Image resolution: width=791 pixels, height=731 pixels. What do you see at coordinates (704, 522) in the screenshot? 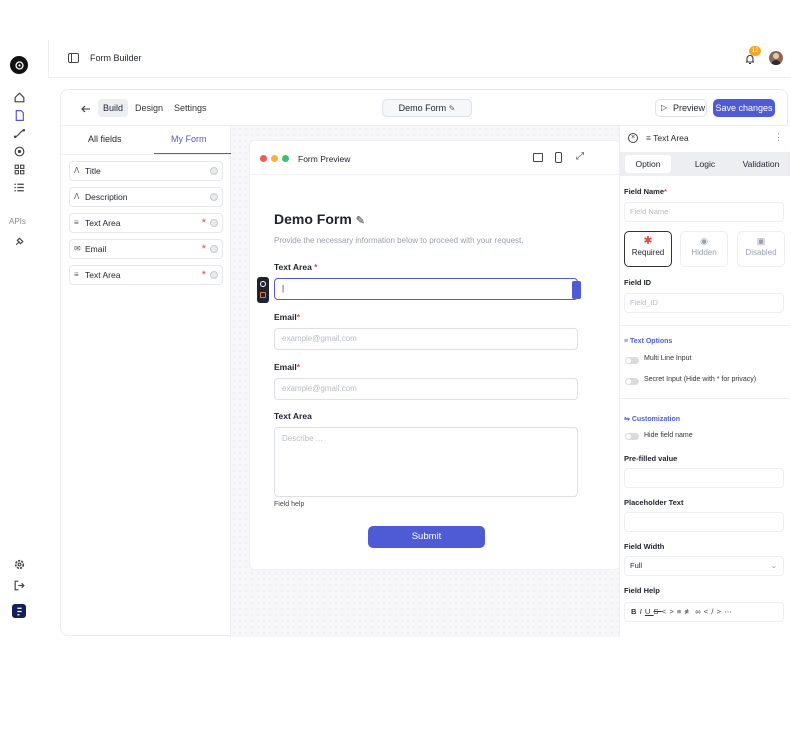
I see `placeholder-text-input` at bounding box center [704, 522].